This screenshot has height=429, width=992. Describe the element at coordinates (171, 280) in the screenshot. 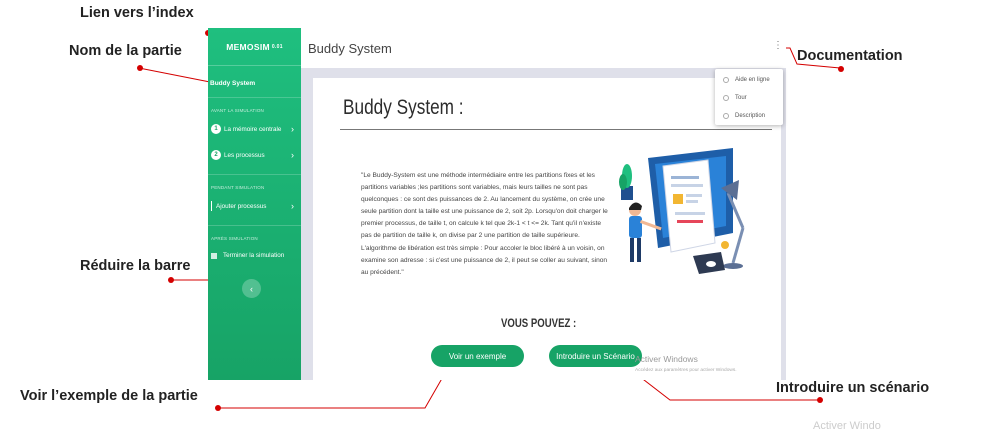

I see `callout-collapse-dot` at that location.